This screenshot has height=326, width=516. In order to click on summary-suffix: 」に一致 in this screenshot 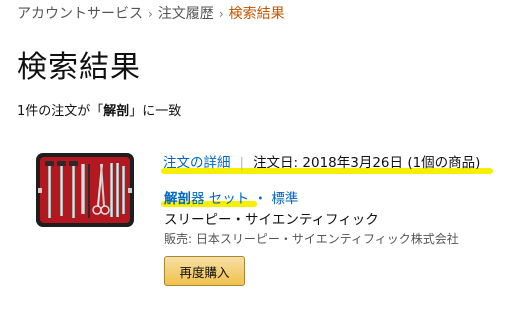, I will do `click(155, 111)`.